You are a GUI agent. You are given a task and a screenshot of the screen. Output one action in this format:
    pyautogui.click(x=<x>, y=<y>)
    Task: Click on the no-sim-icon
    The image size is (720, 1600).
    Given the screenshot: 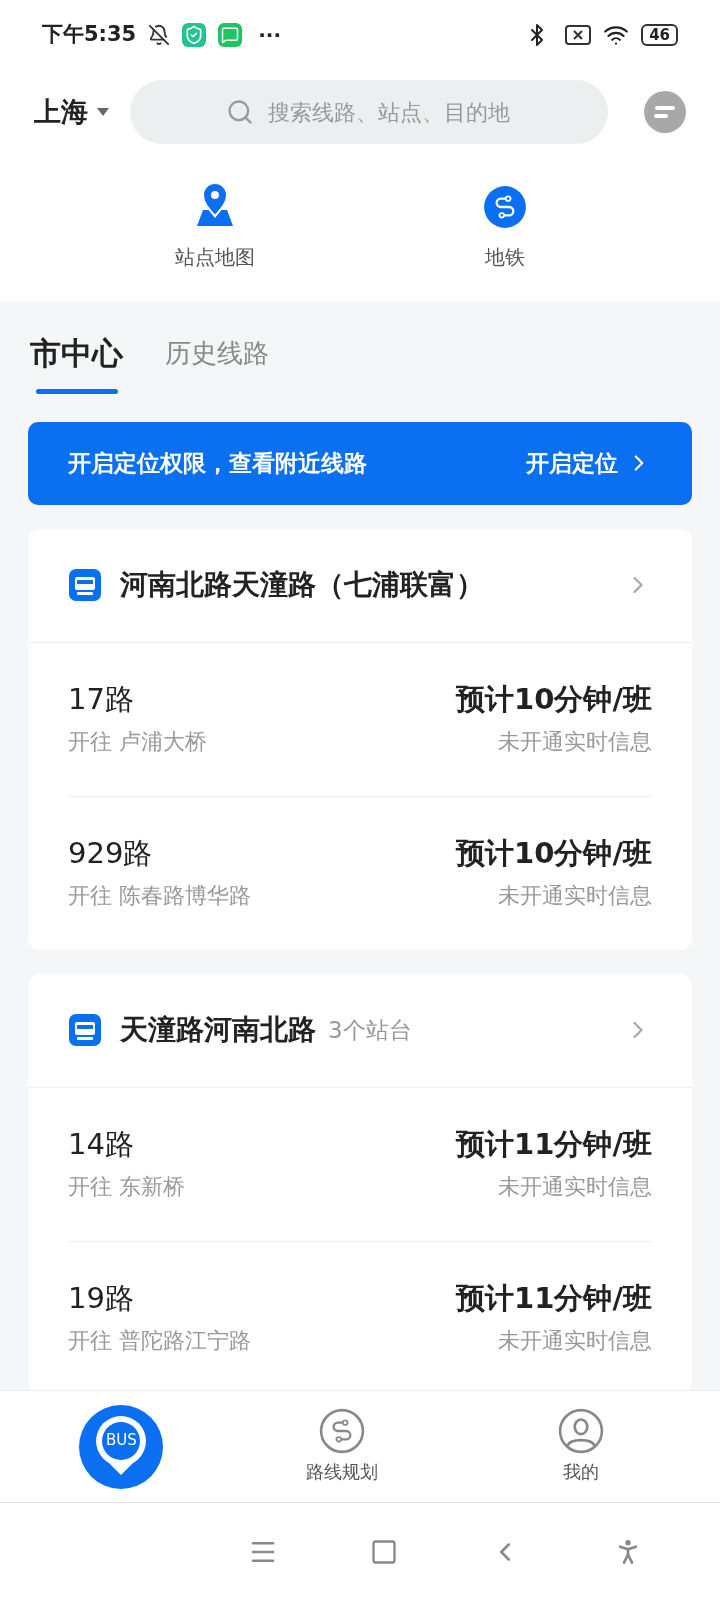 What is the action you would take?
    pyautogui.click(x=578, y=35)
    